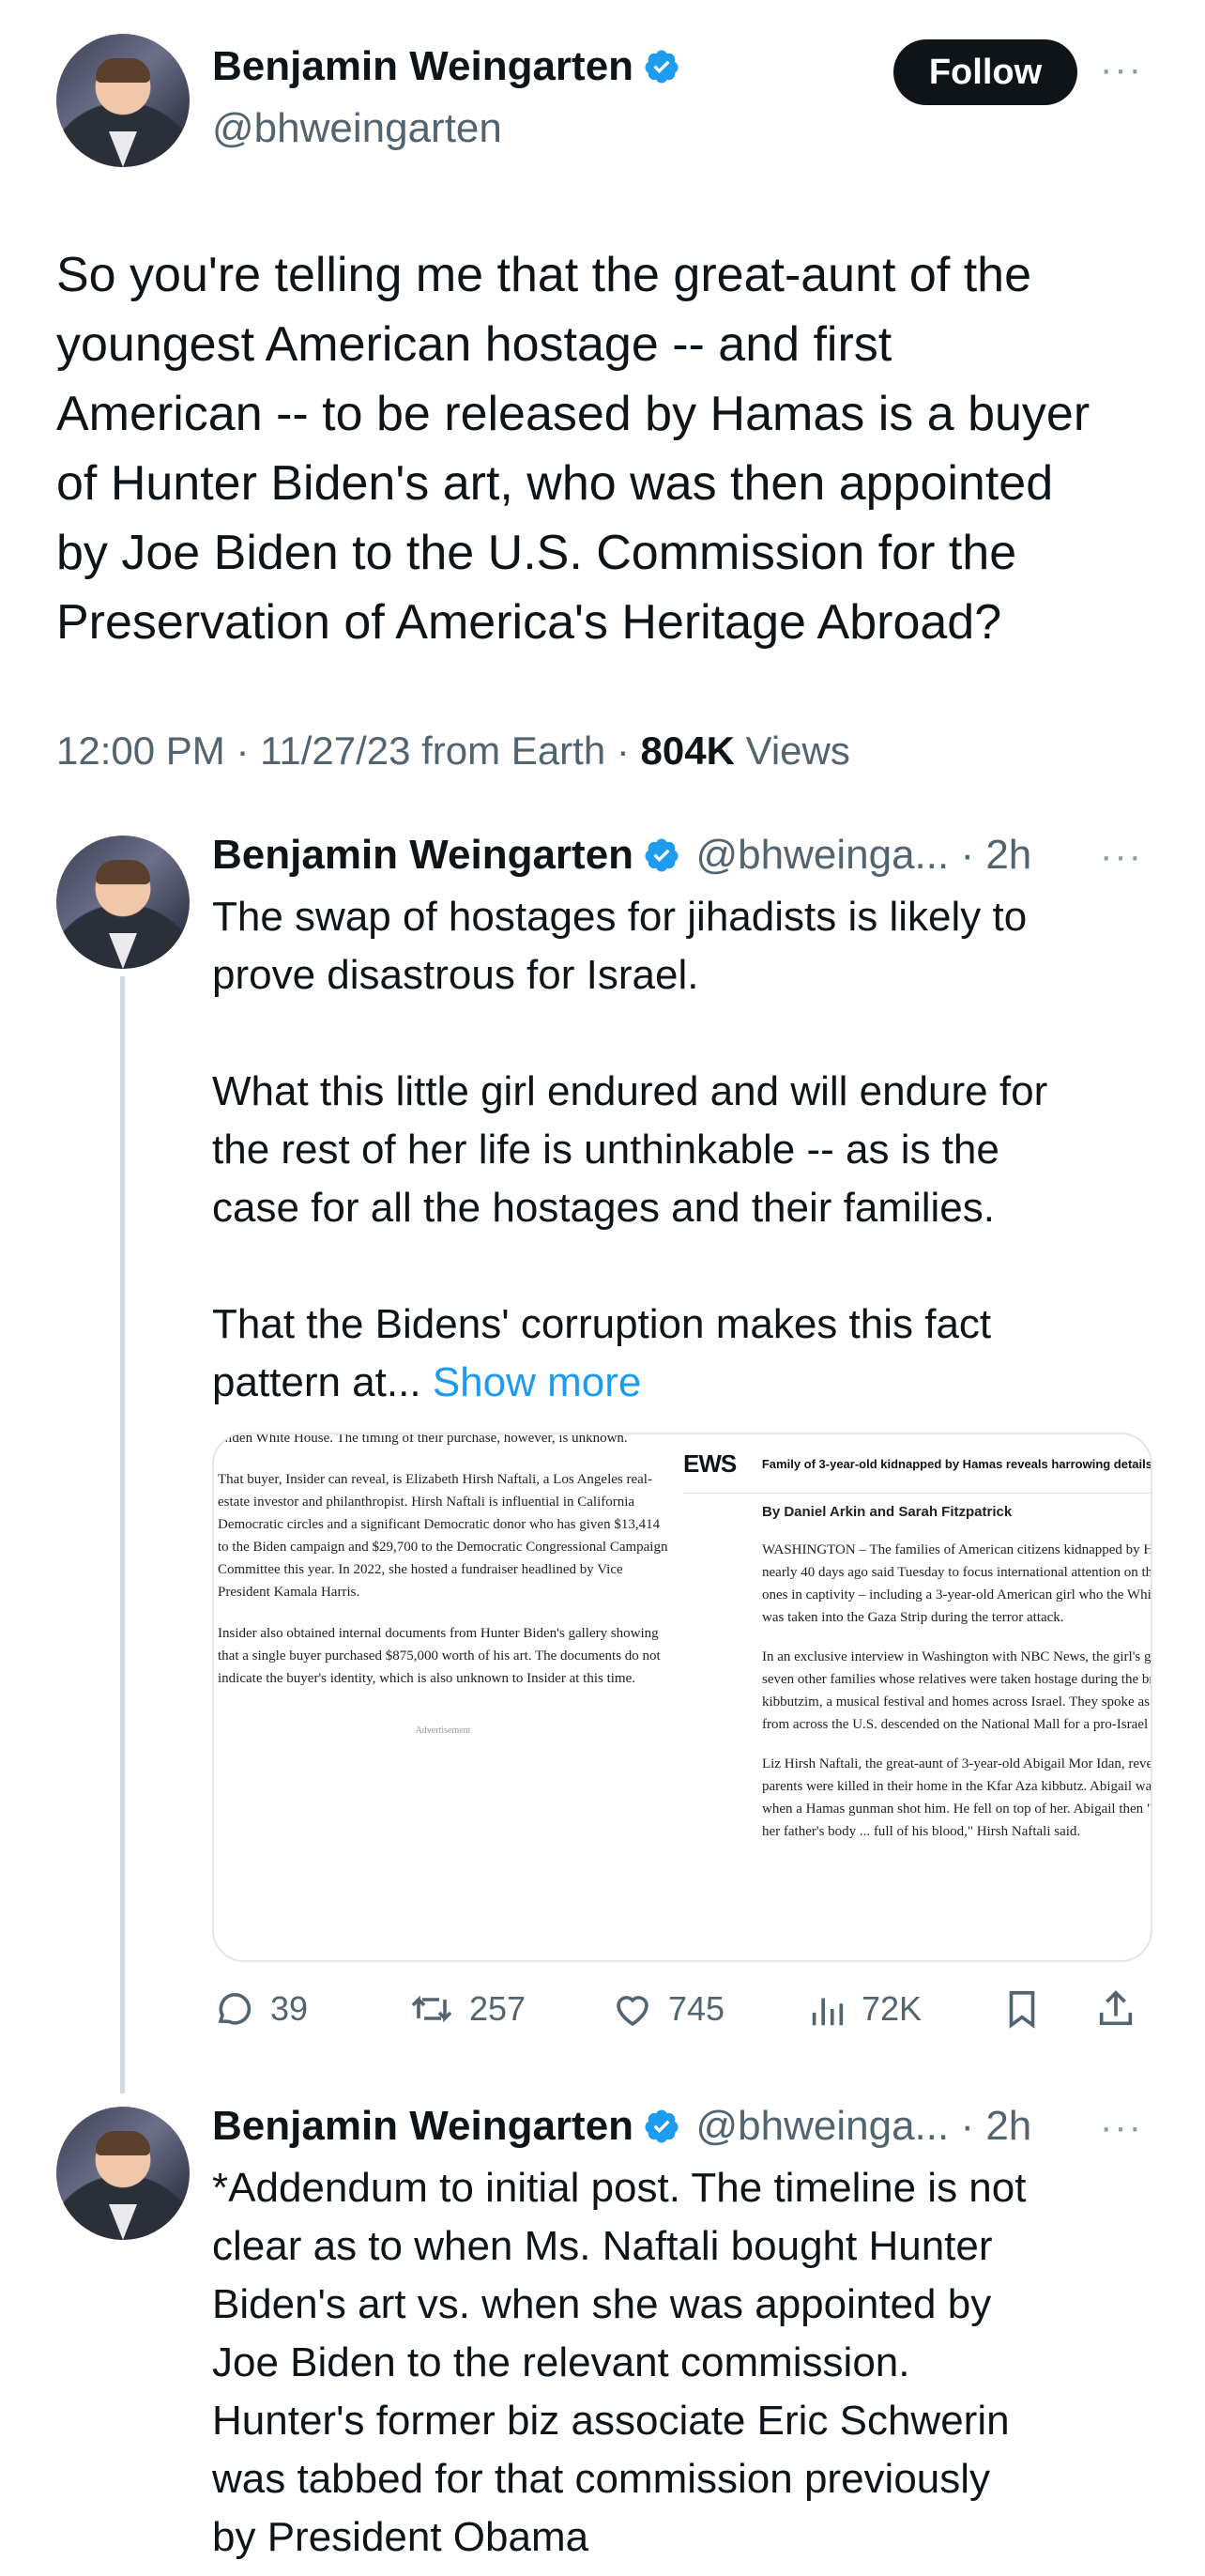 The width and height of the screenshot is (1205, 2576). Describe the element at coordinates (260, 2009) in the screenshot. I see `reply-button: 39` at that location.